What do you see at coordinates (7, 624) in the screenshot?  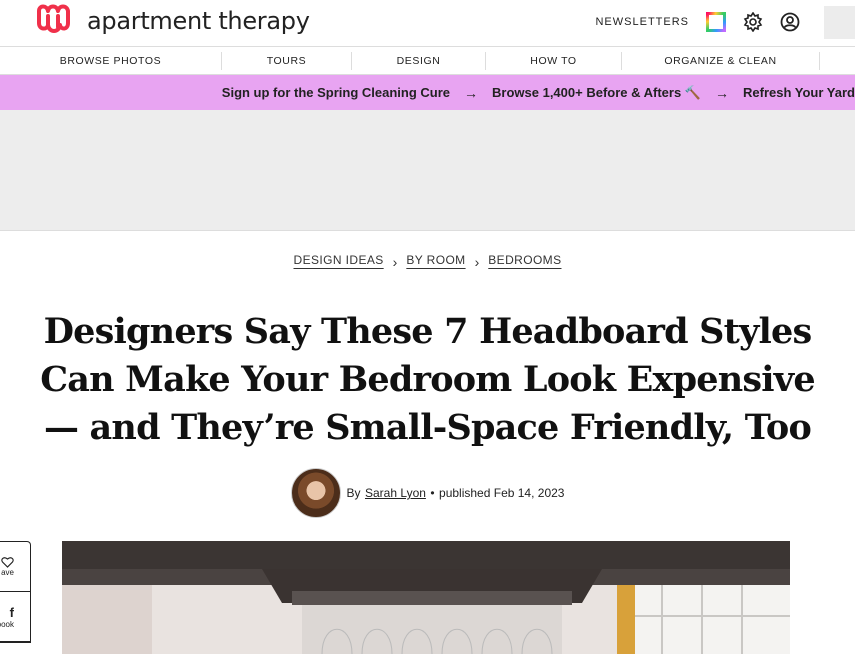 I see `facebook-label: ebook` at bounding box center [7, 624].